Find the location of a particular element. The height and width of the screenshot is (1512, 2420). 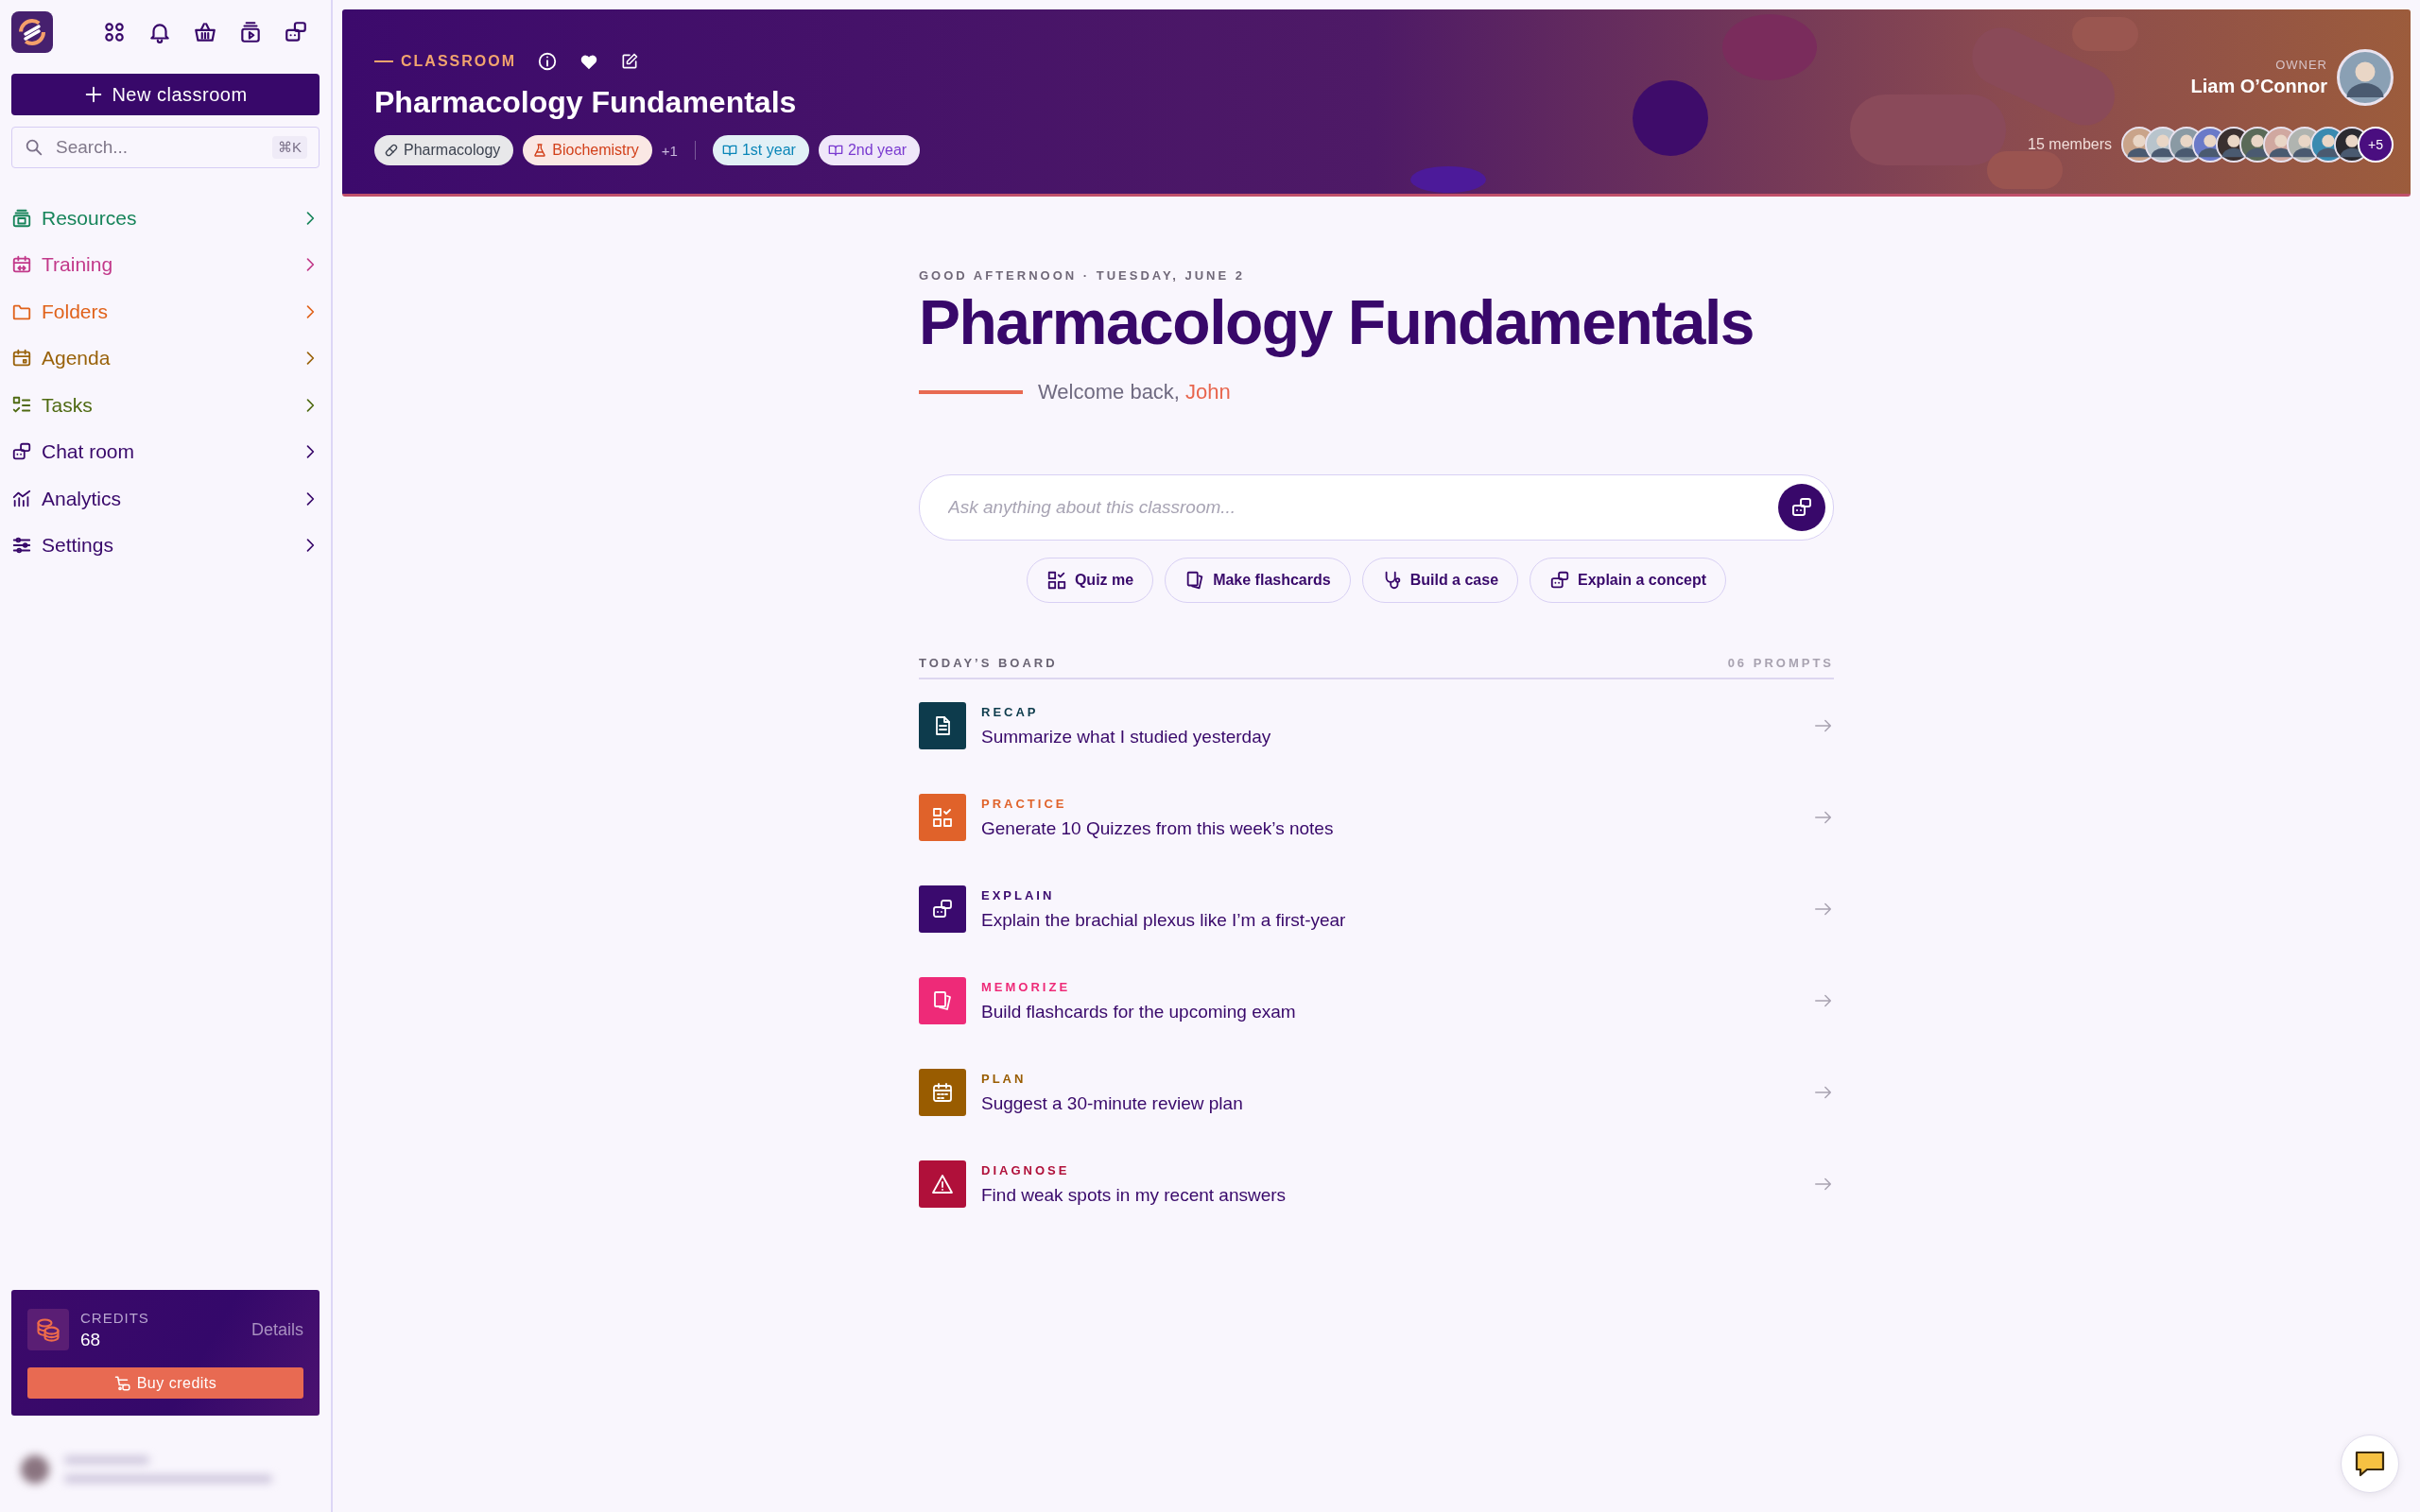

credits-label: CREDITS is located at coordinates (115, 1317).